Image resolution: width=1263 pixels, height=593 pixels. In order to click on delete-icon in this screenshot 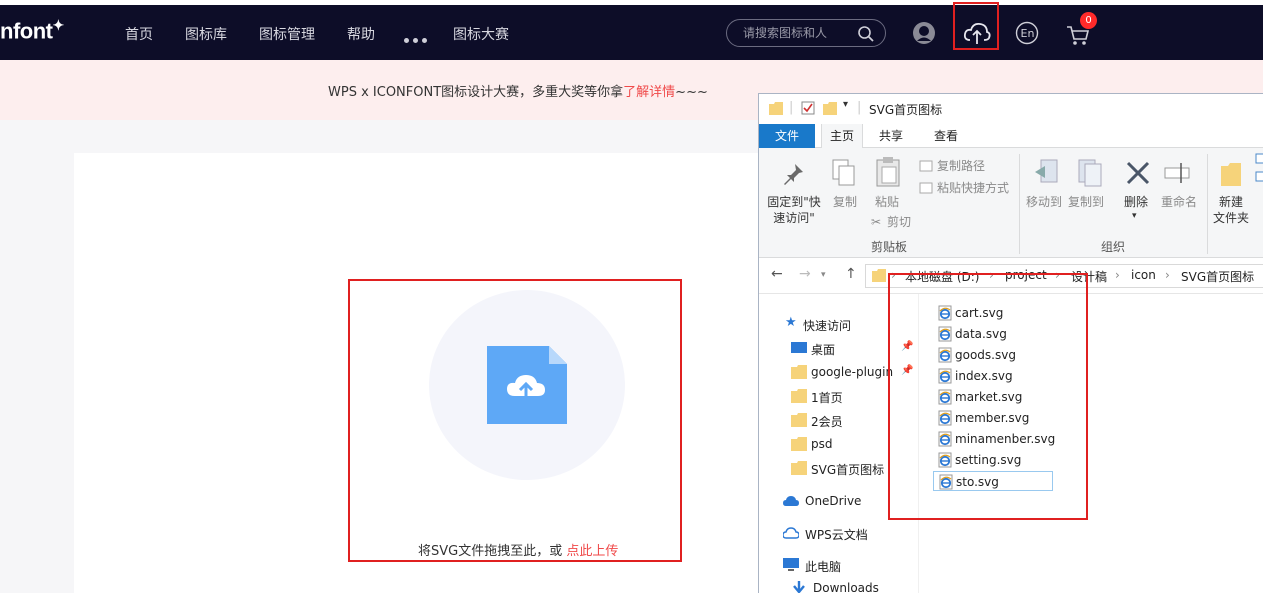, I will do `click(1138, 173)`.